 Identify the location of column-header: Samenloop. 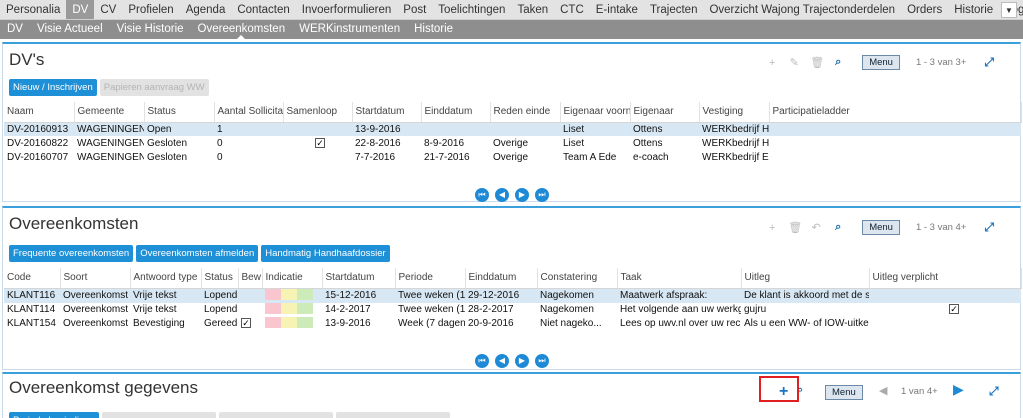
(318, 112).